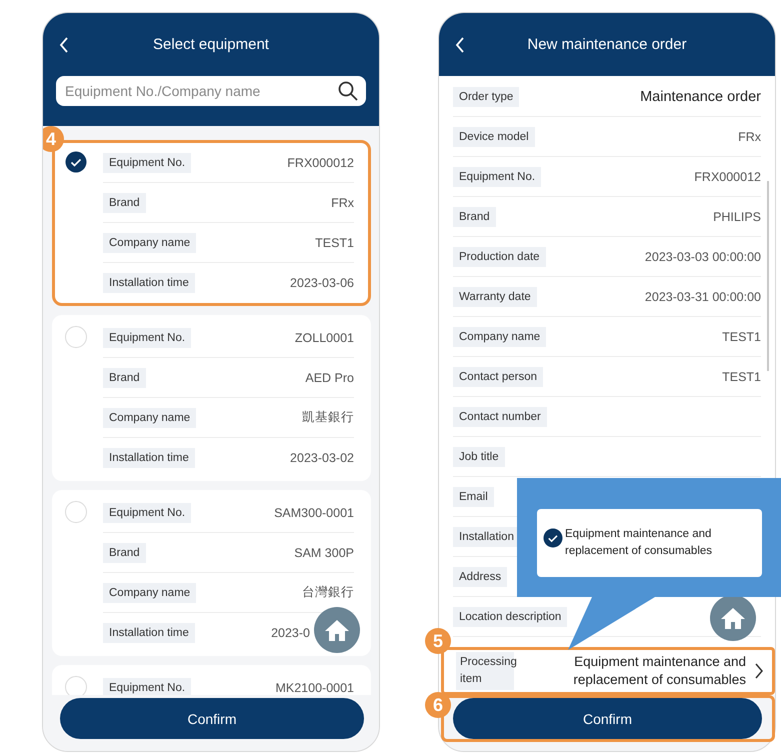 The width and height of the screenshot is (781, 756). I want to click on field-value: AED Pro, so click(329, 377).